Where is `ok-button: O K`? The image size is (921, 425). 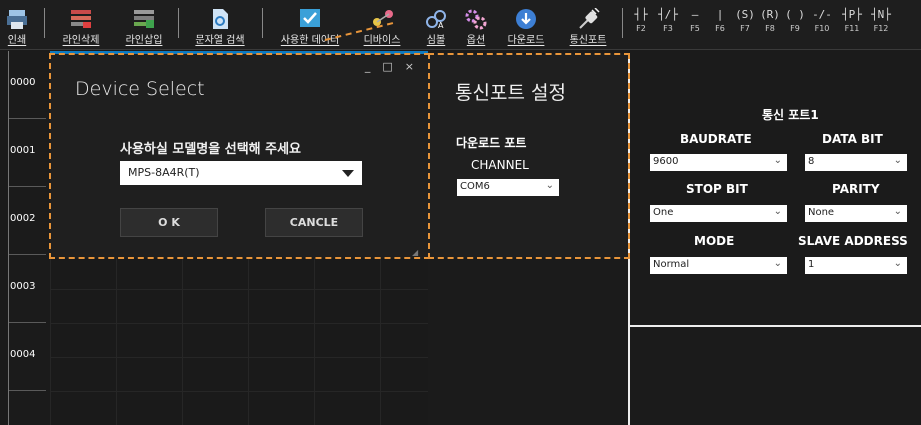 ok-button: O K is located at coordinates (169, 222).